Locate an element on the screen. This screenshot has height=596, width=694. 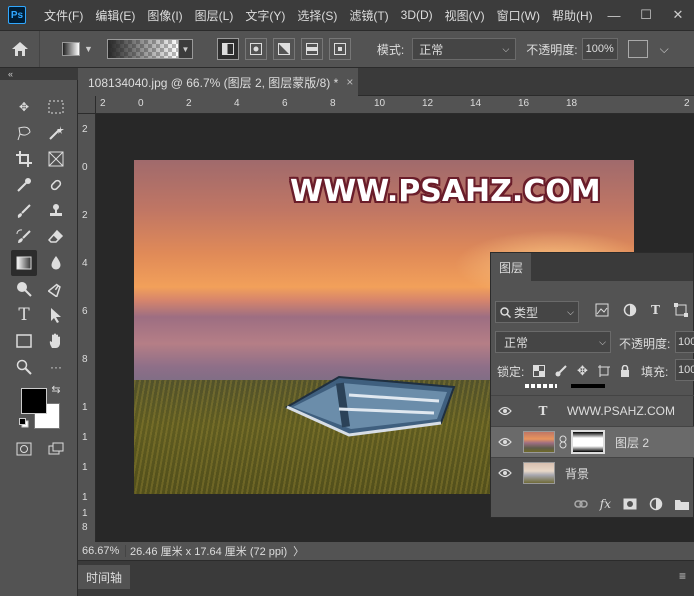
shape-filter-icon is located at coordinates (680, 310).